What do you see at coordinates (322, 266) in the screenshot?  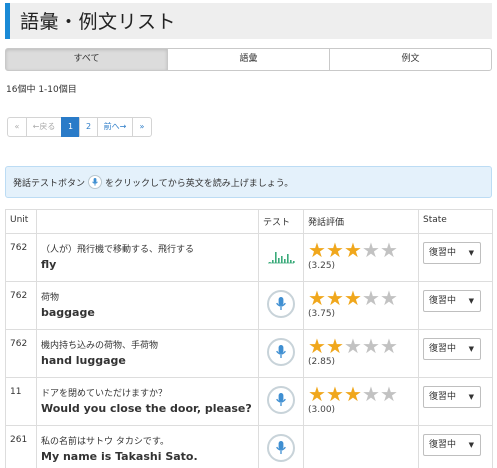 I see `rating-score: (3.25)` at bounding box center [322, 266].